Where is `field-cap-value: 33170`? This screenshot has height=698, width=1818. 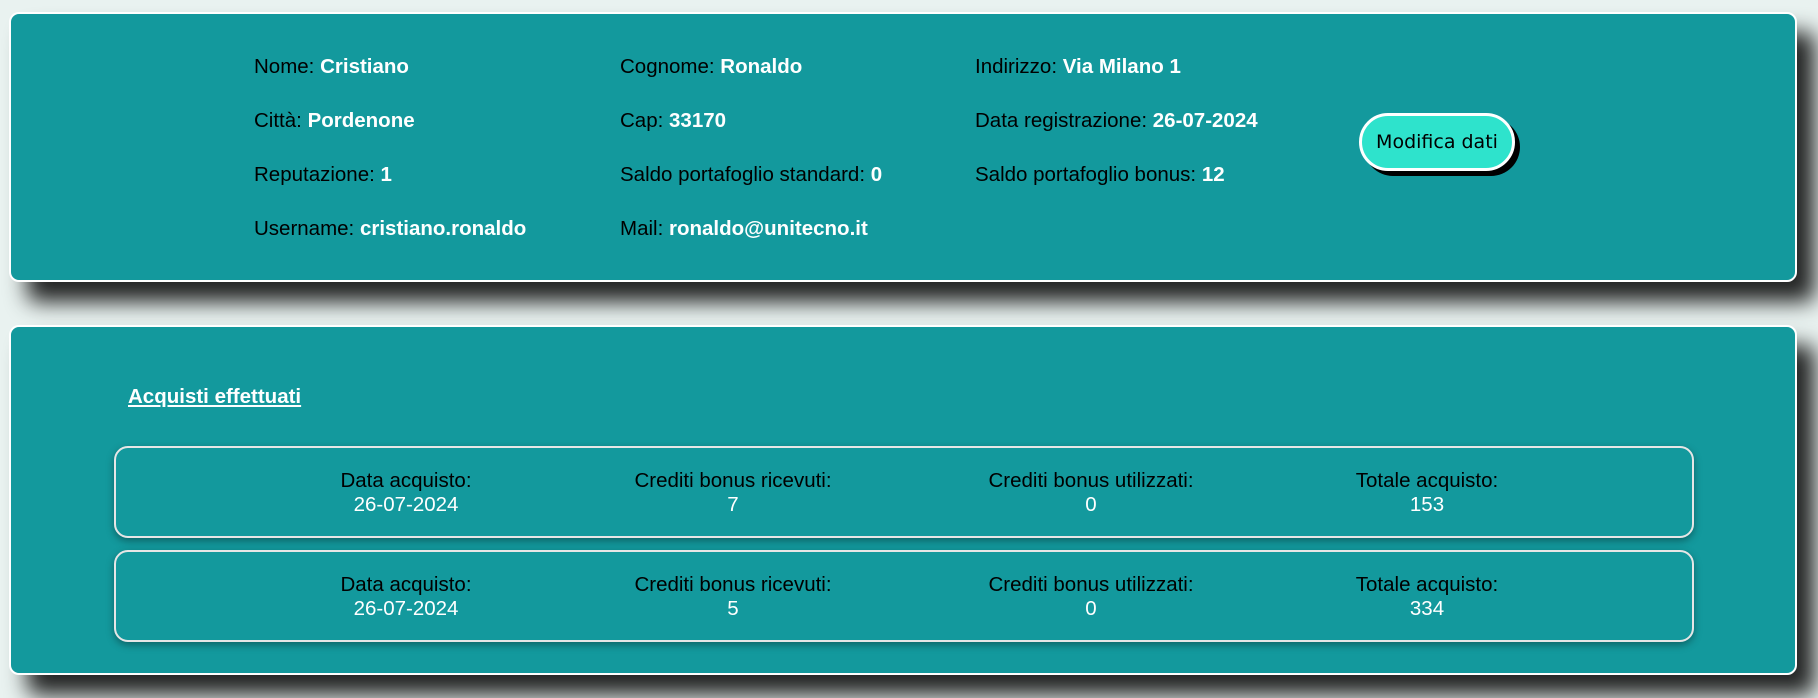 field-cap-value: 33170 is located at coordinates (698, 120).